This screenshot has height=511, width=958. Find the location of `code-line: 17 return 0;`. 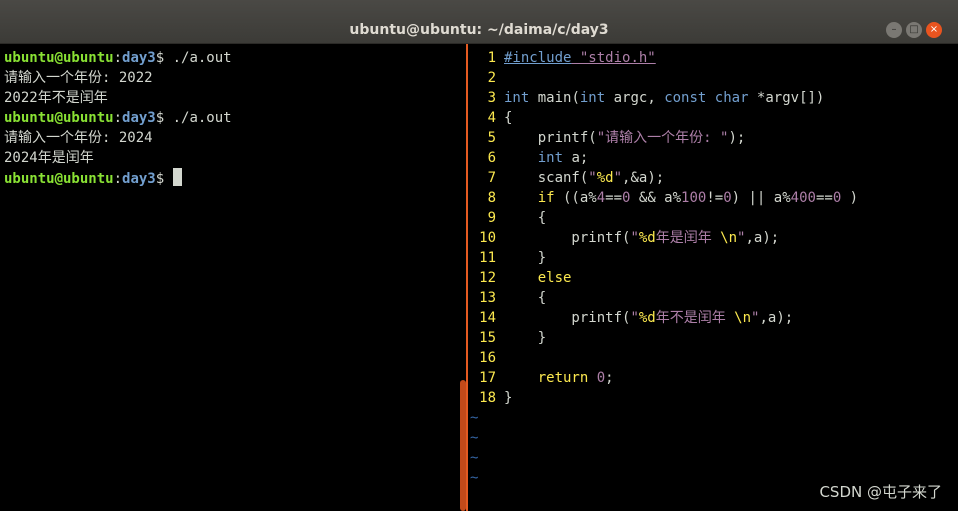

code-line: 17 return 0; is located at coordinates (713, 378).